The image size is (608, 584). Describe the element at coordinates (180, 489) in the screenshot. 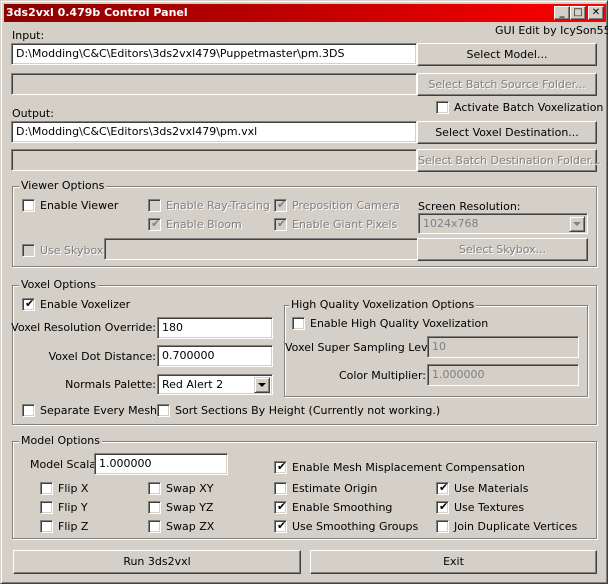

I see `swap-xy-checkbox: Swap XY` at that location.